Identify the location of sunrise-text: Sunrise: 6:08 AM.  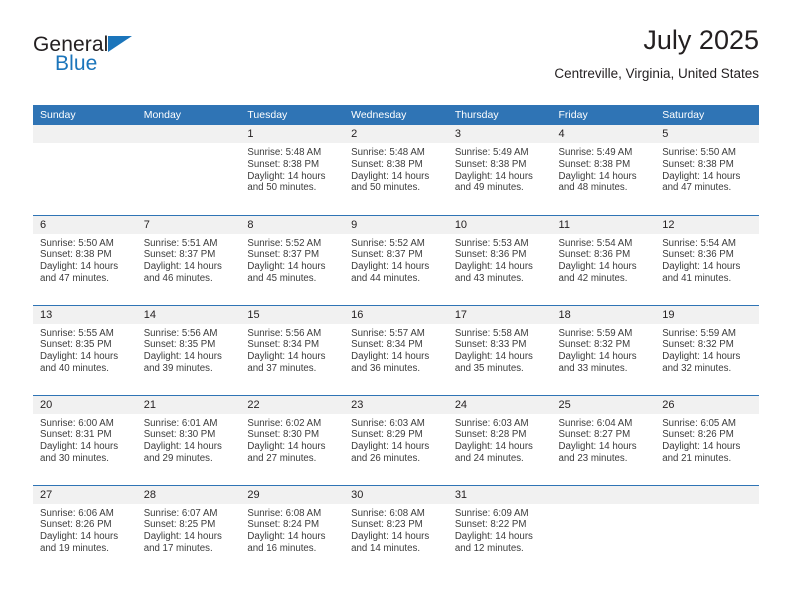
(388, 513).